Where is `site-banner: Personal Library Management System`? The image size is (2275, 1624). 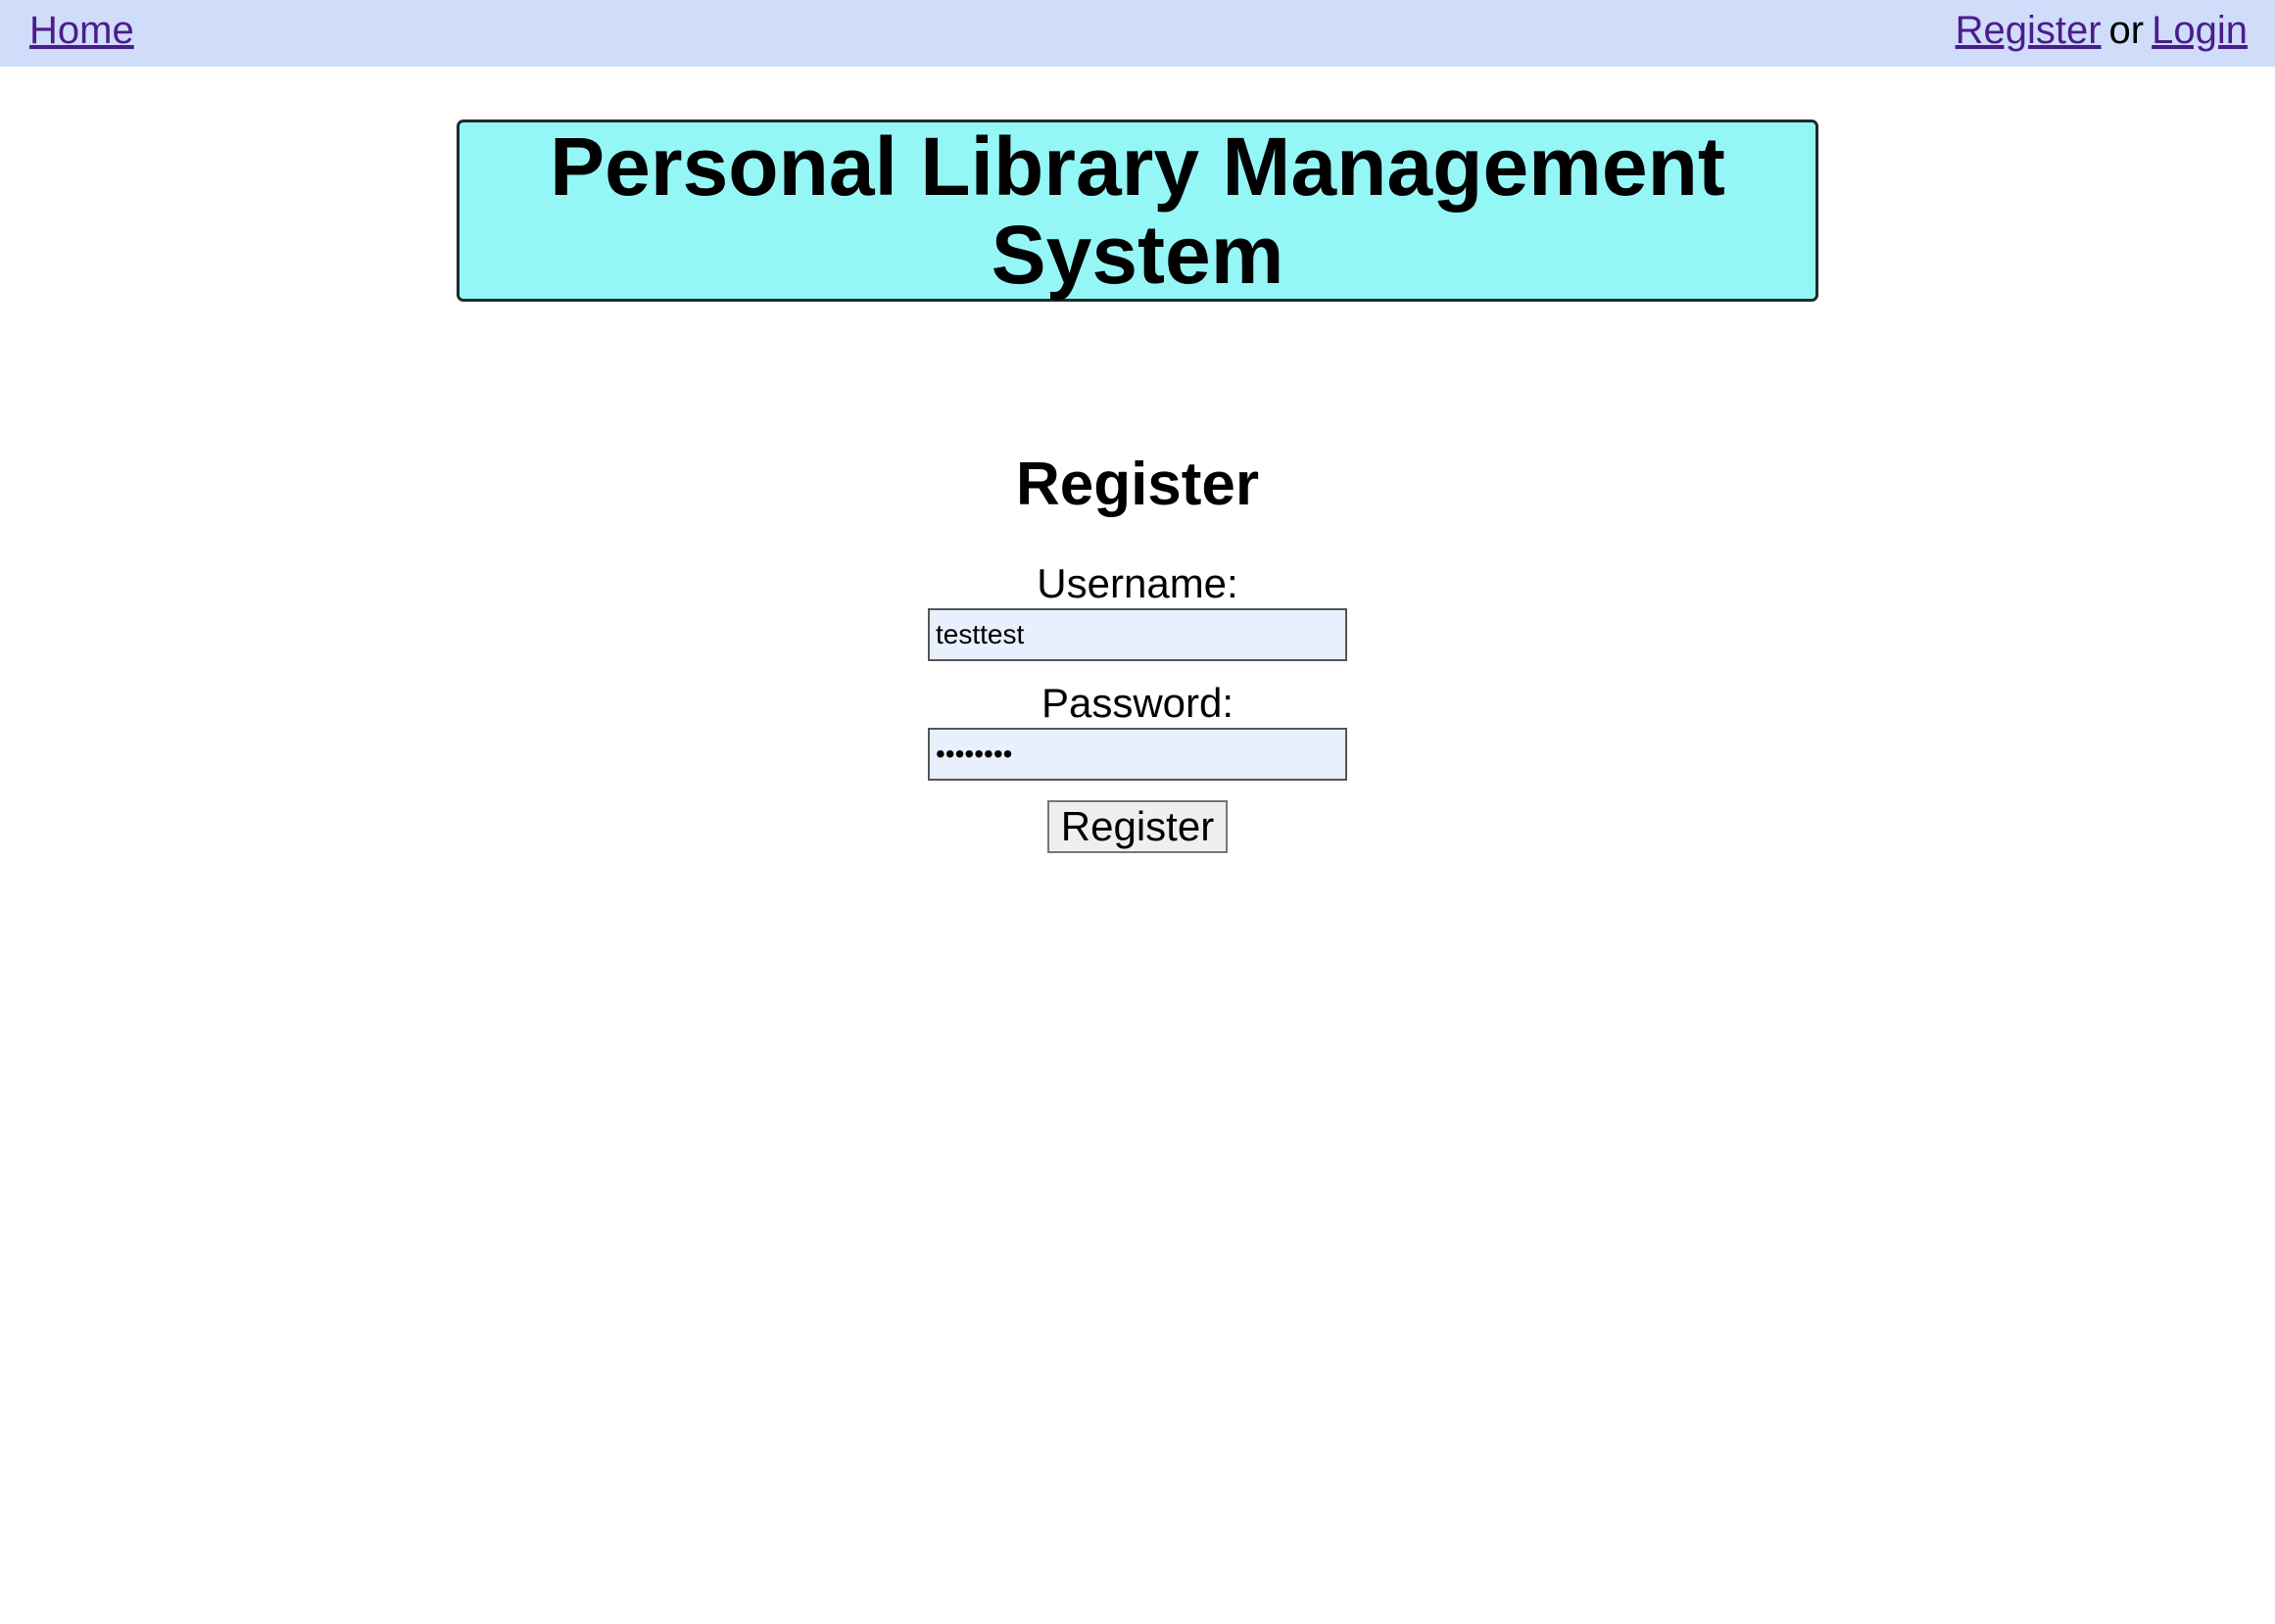 site-banner: Personal Library Management System is located at coordinates (1137, 211).